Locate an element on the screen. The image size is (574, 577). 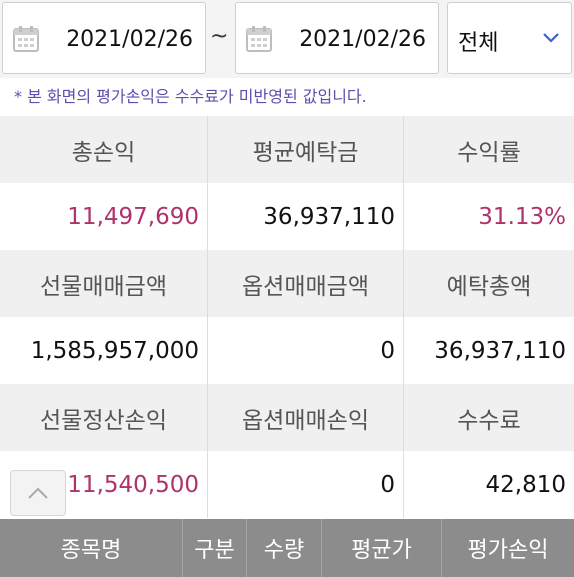
value-total-pnl: 11,497,690 is located at coordinates (133, 216).